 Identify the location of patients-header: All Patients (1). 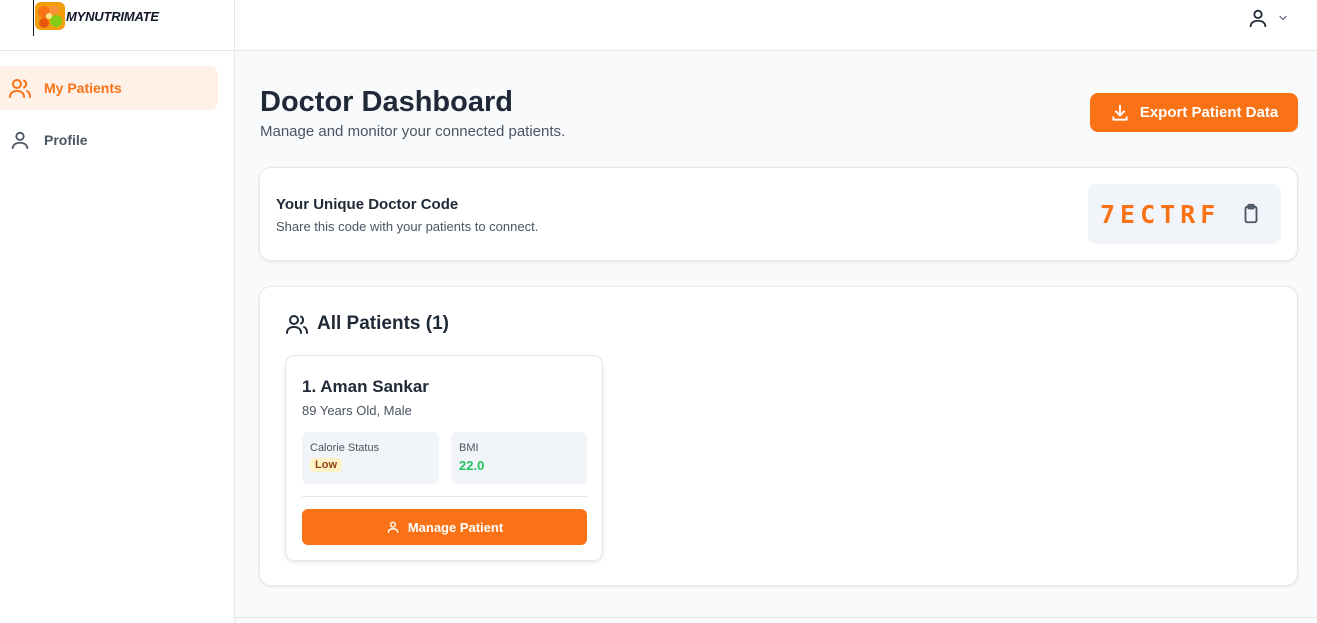
(367, 324).